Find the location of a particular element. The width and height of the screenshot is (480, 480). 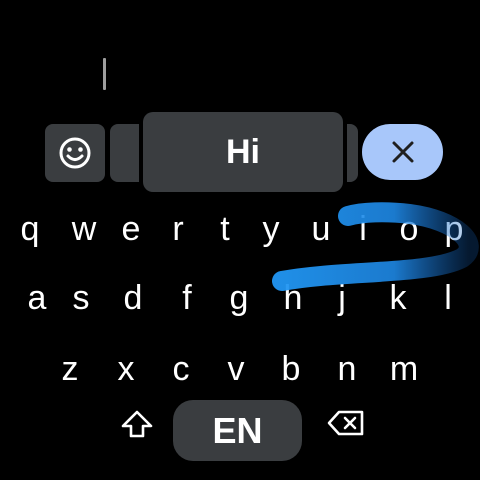

shift-icon is located at coordinates (137, 424).